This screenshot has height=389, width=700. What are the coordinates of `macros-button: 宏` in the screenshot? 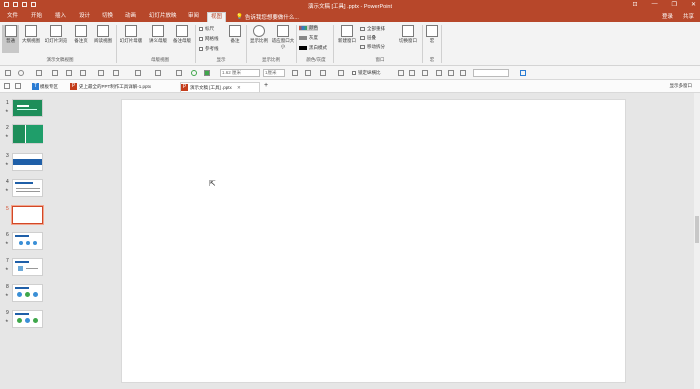 It's located at (432, 34).